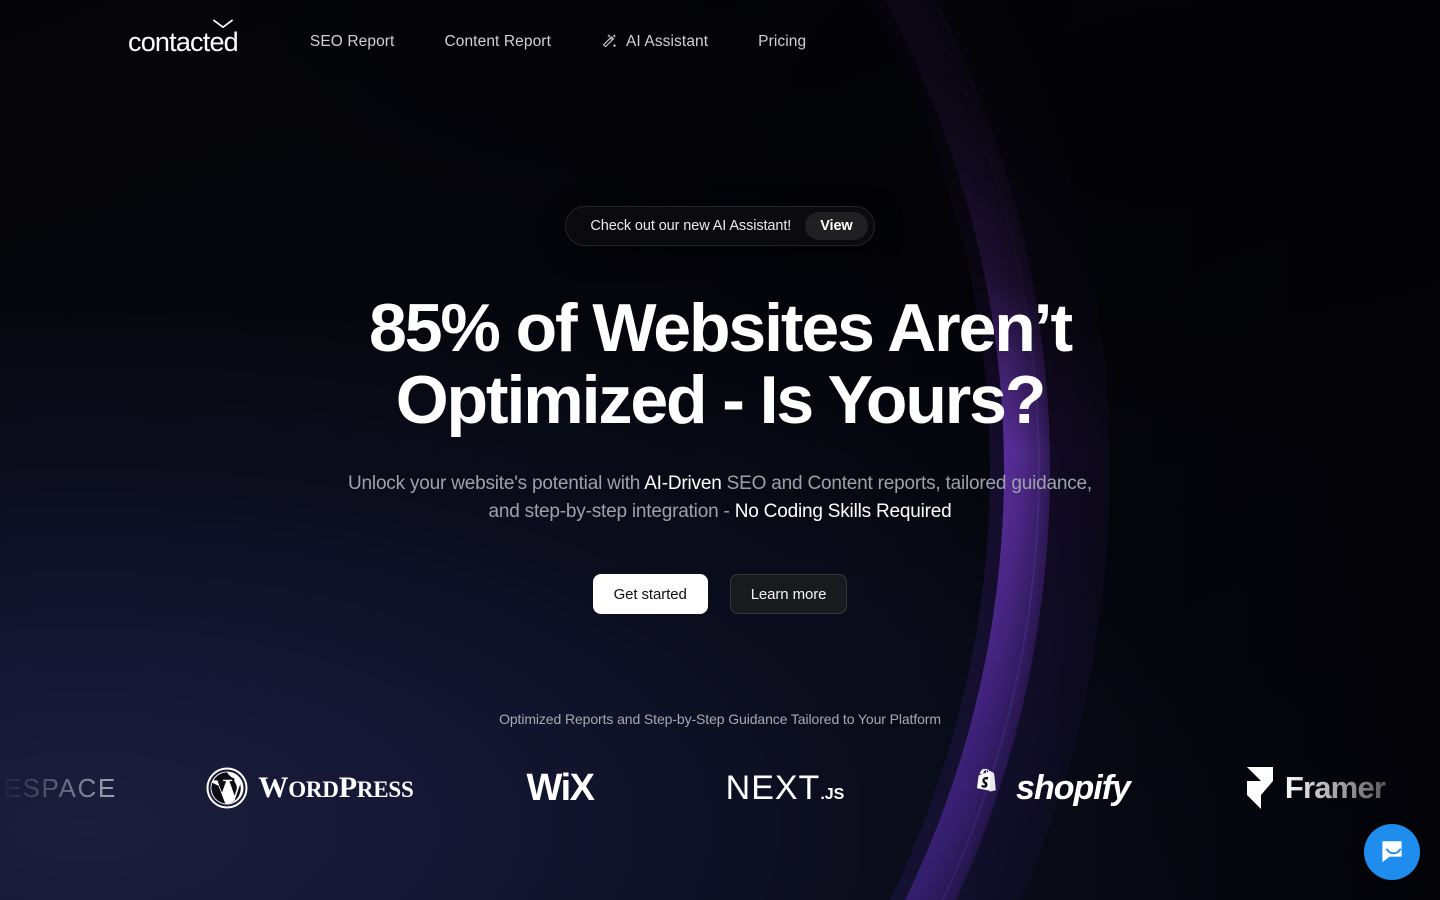 Image resolution: width=1440 pixels, height=900 pixels. I want to click on hero-cta-row: Get started Learn more, so click(720, 594).